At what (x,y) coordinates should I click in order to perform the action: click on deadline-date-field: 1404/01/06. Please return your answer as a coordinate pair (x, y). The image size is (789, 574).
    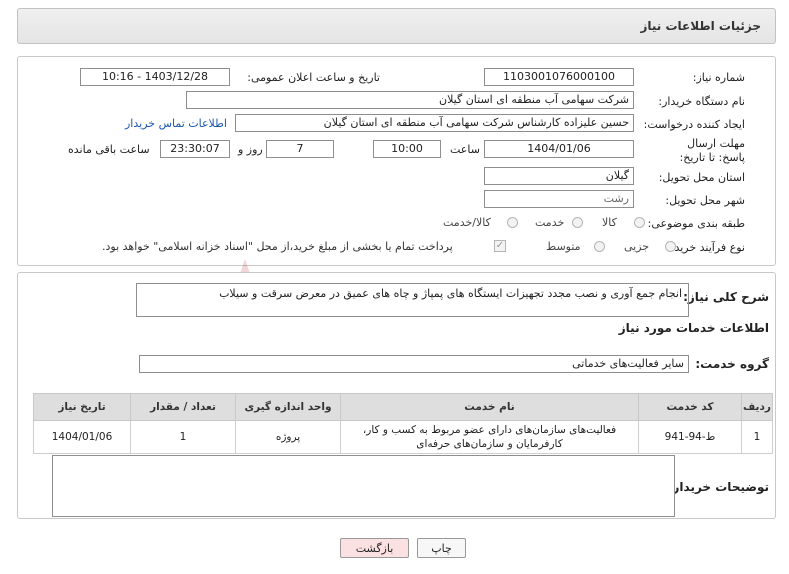
    Looking at the image, I should click on (559, 149).